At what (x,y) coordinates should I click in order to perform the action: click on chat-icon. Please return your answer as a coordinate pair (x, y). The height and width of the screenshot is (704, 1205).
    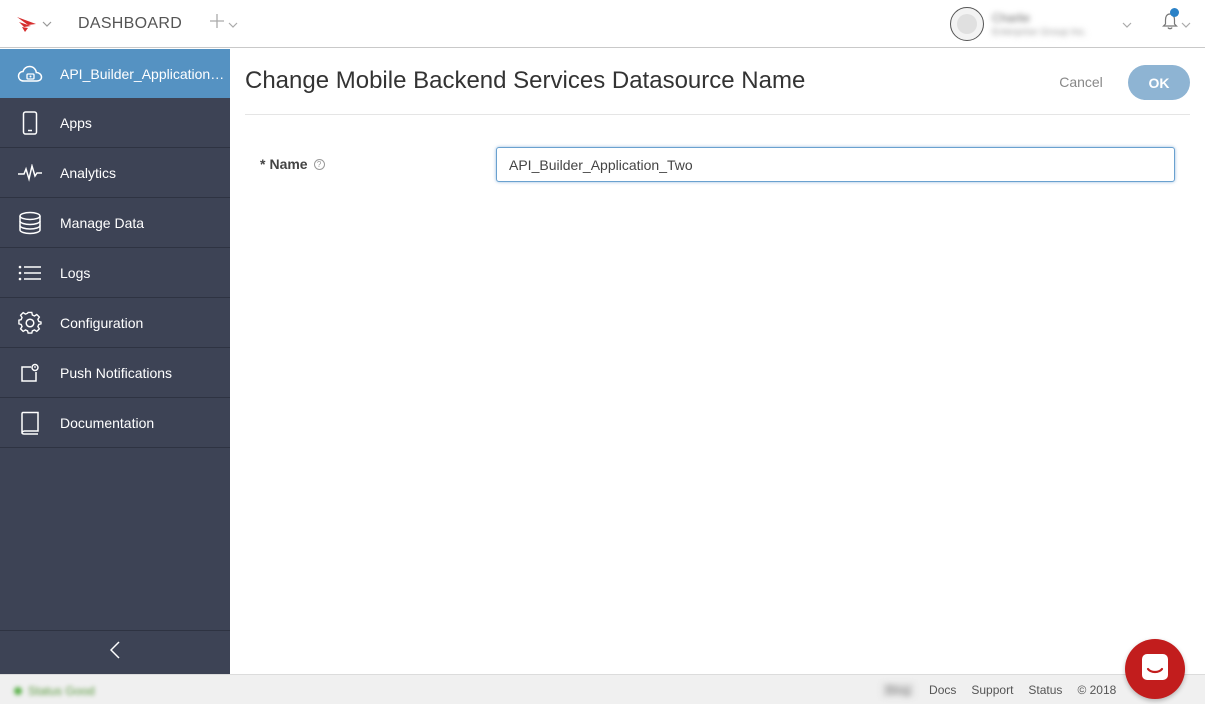
    Looking at the image, I should click on (1155, 669).